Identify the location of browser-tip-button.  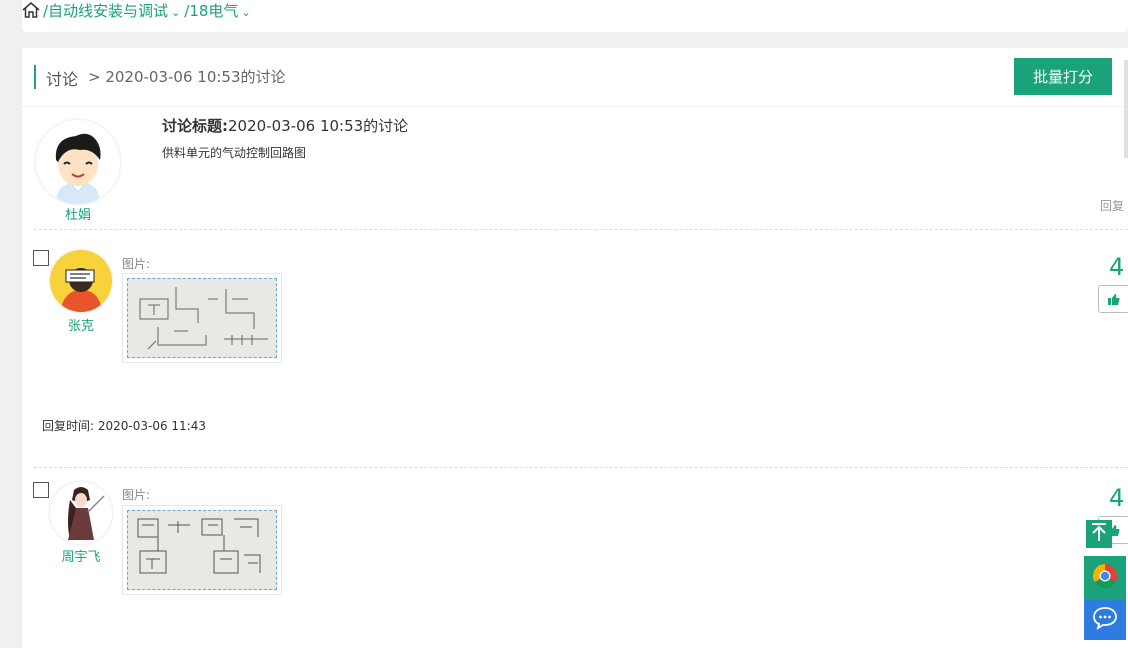
(1105, 578).